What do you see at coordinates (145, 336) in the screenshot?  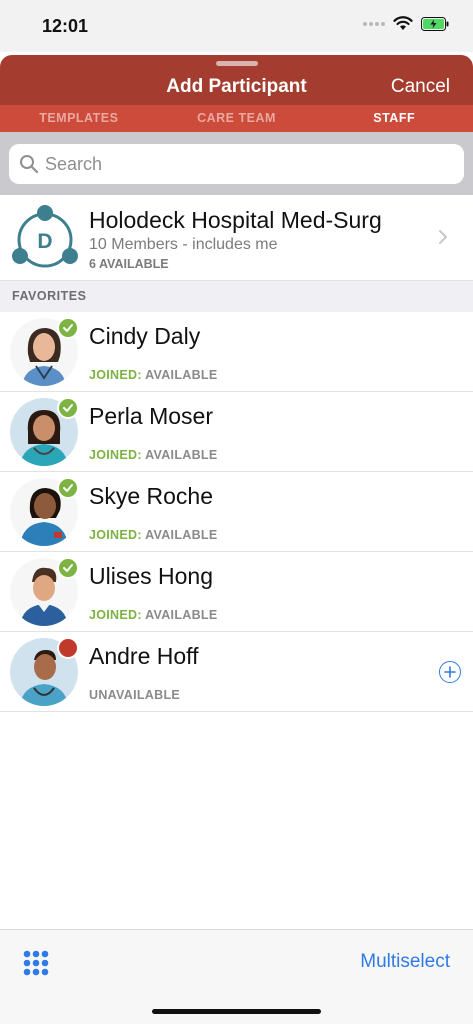 I see `participant-name: Cindy Daly` at bounding box center [145, 336].